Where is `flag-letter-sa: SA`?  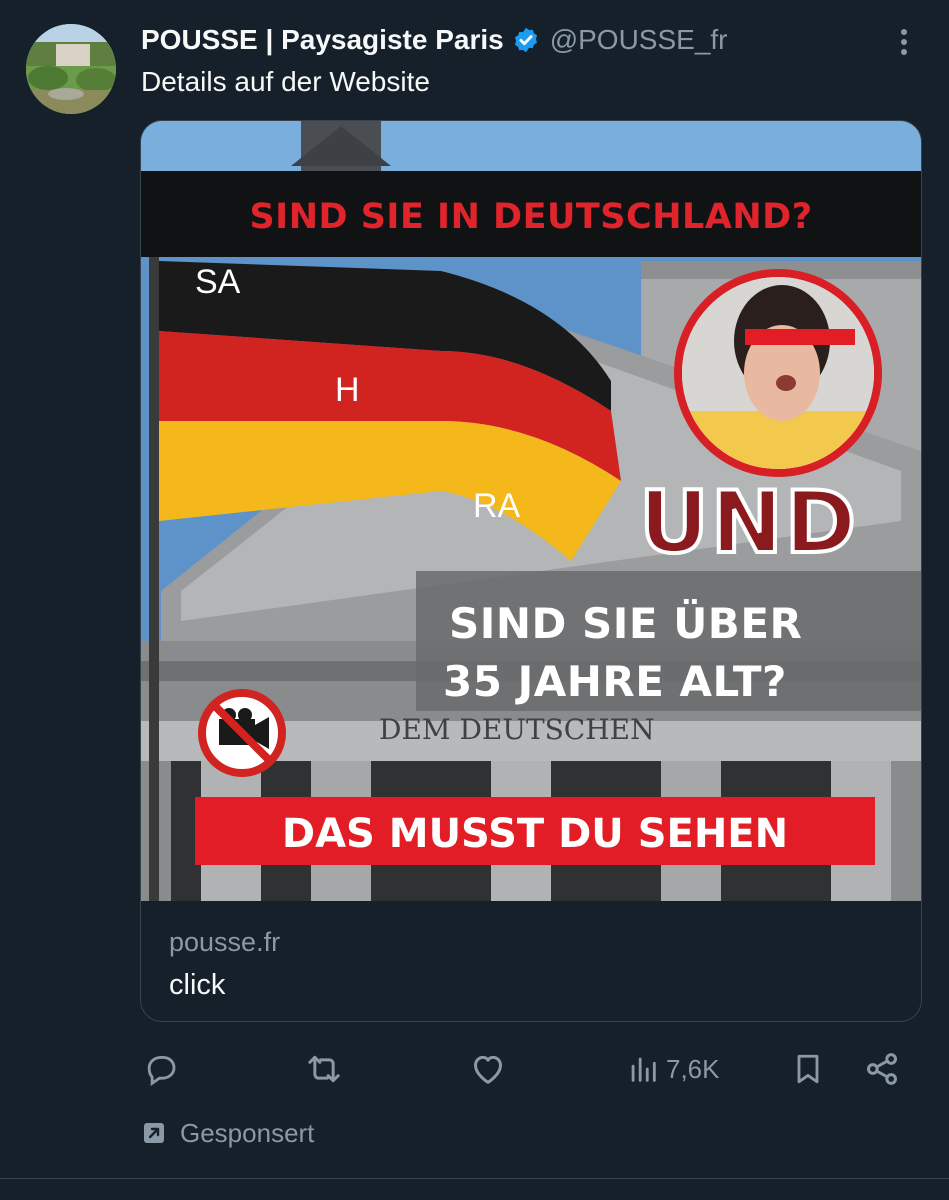
flag-letter-sa: SA is located at coordinates (218, 282).